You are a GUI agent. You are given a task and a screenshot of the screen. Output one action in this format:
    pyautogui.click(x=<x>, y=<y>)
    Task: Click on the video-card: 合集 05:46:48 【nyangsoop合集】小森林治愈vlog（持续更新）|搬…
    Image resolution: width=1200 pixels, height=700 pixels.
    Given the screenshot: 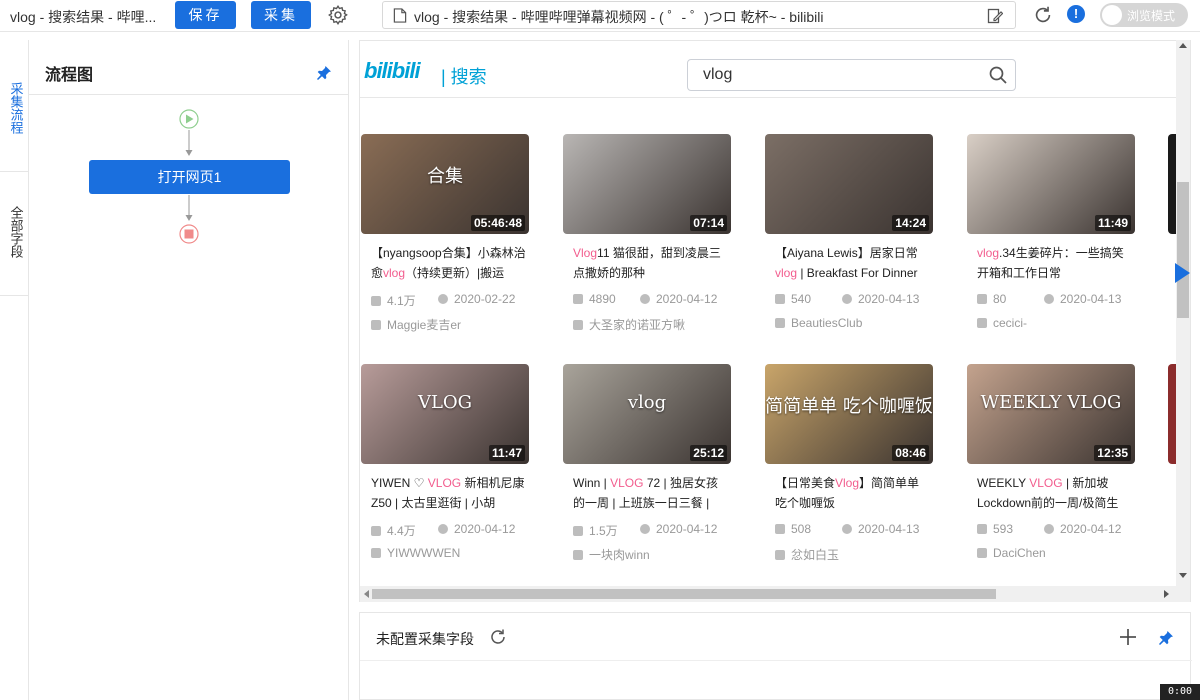 What is the action you would take?
    pyautogui.click(x=445, y=234)
    